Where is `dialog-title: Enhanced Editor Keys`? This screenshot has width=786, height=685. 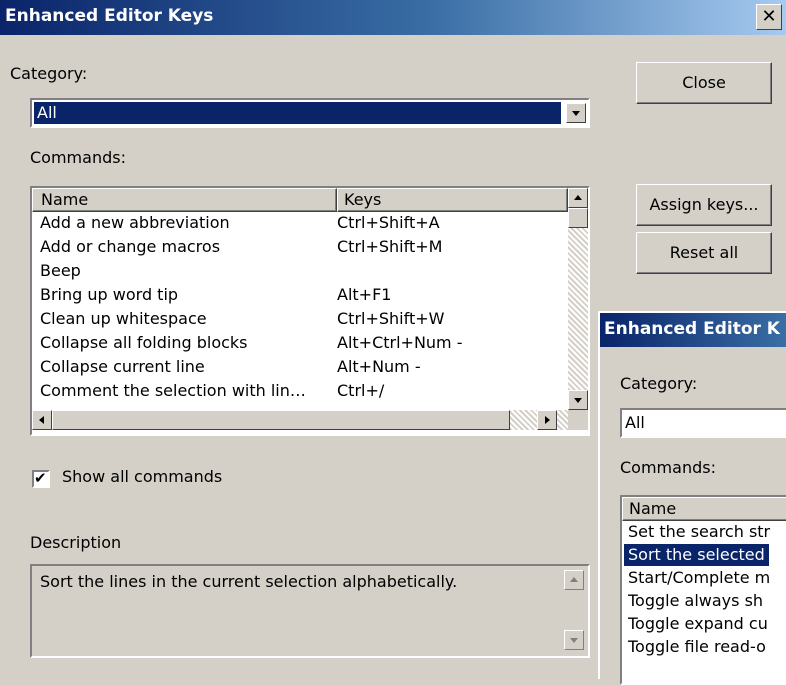
dialog-title: Enhanced Editor Keys is located at coordinates (109, 16).